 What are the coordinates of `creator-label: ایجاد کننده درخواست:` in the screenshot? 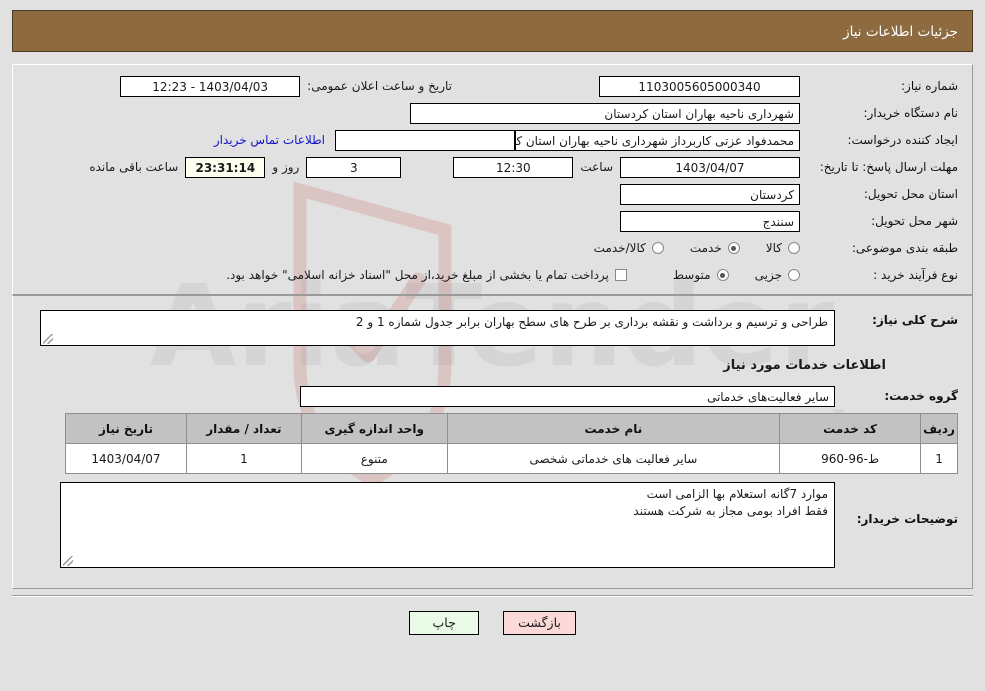 It's located at (902, 140).